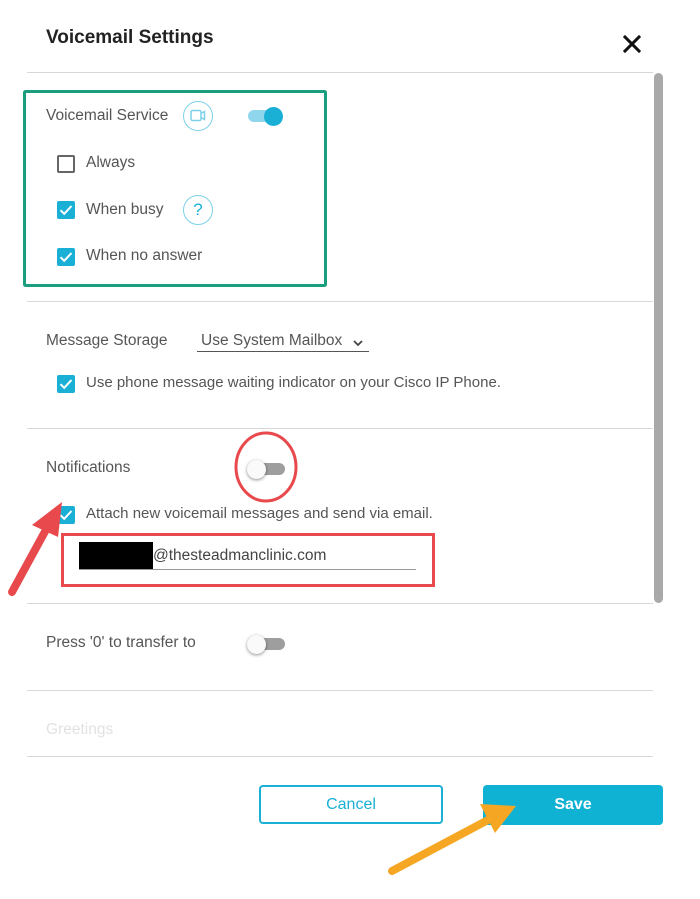 The image size is (700, 899). I want to click on cancel-button: Cancel, so click(351, 804).